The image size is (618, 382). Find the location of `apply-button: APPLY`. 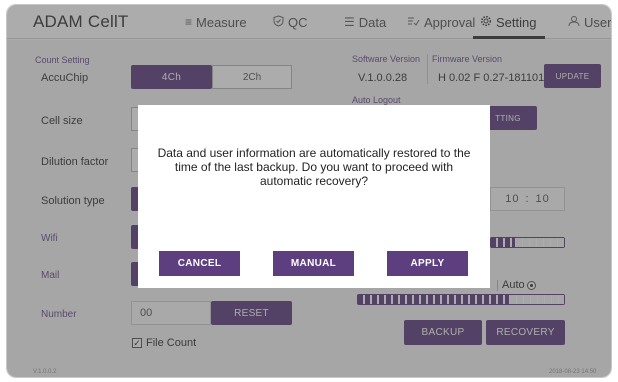

apply-button: APPLY is located at coordinates (427, 263).